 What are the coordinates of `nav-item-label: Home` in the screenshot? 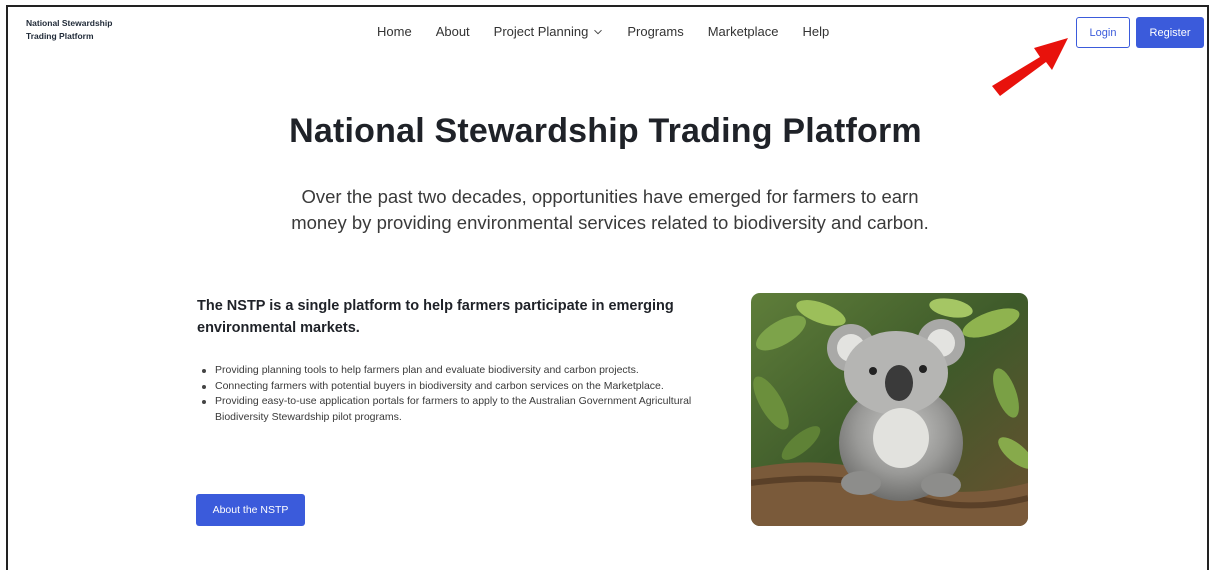 It's located at (394, 31).